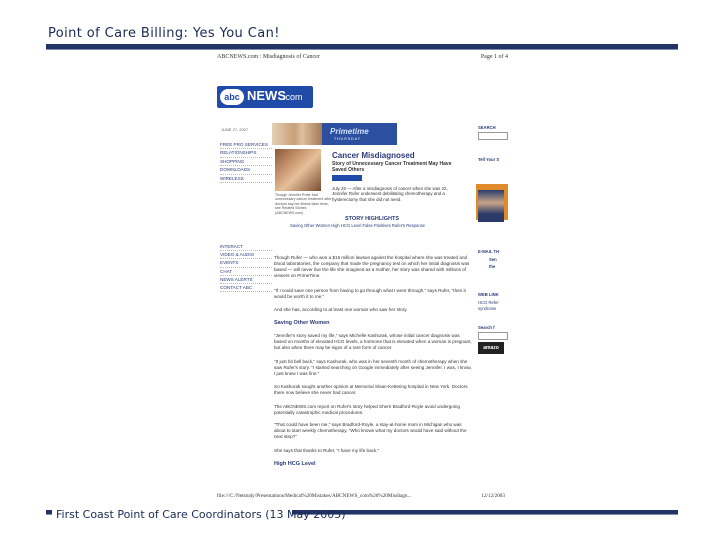  What do you see at coordinates (246, 288) in the screenshot?
I see `nav-item: CONTACT ABC` at bounding box center [246, 288].